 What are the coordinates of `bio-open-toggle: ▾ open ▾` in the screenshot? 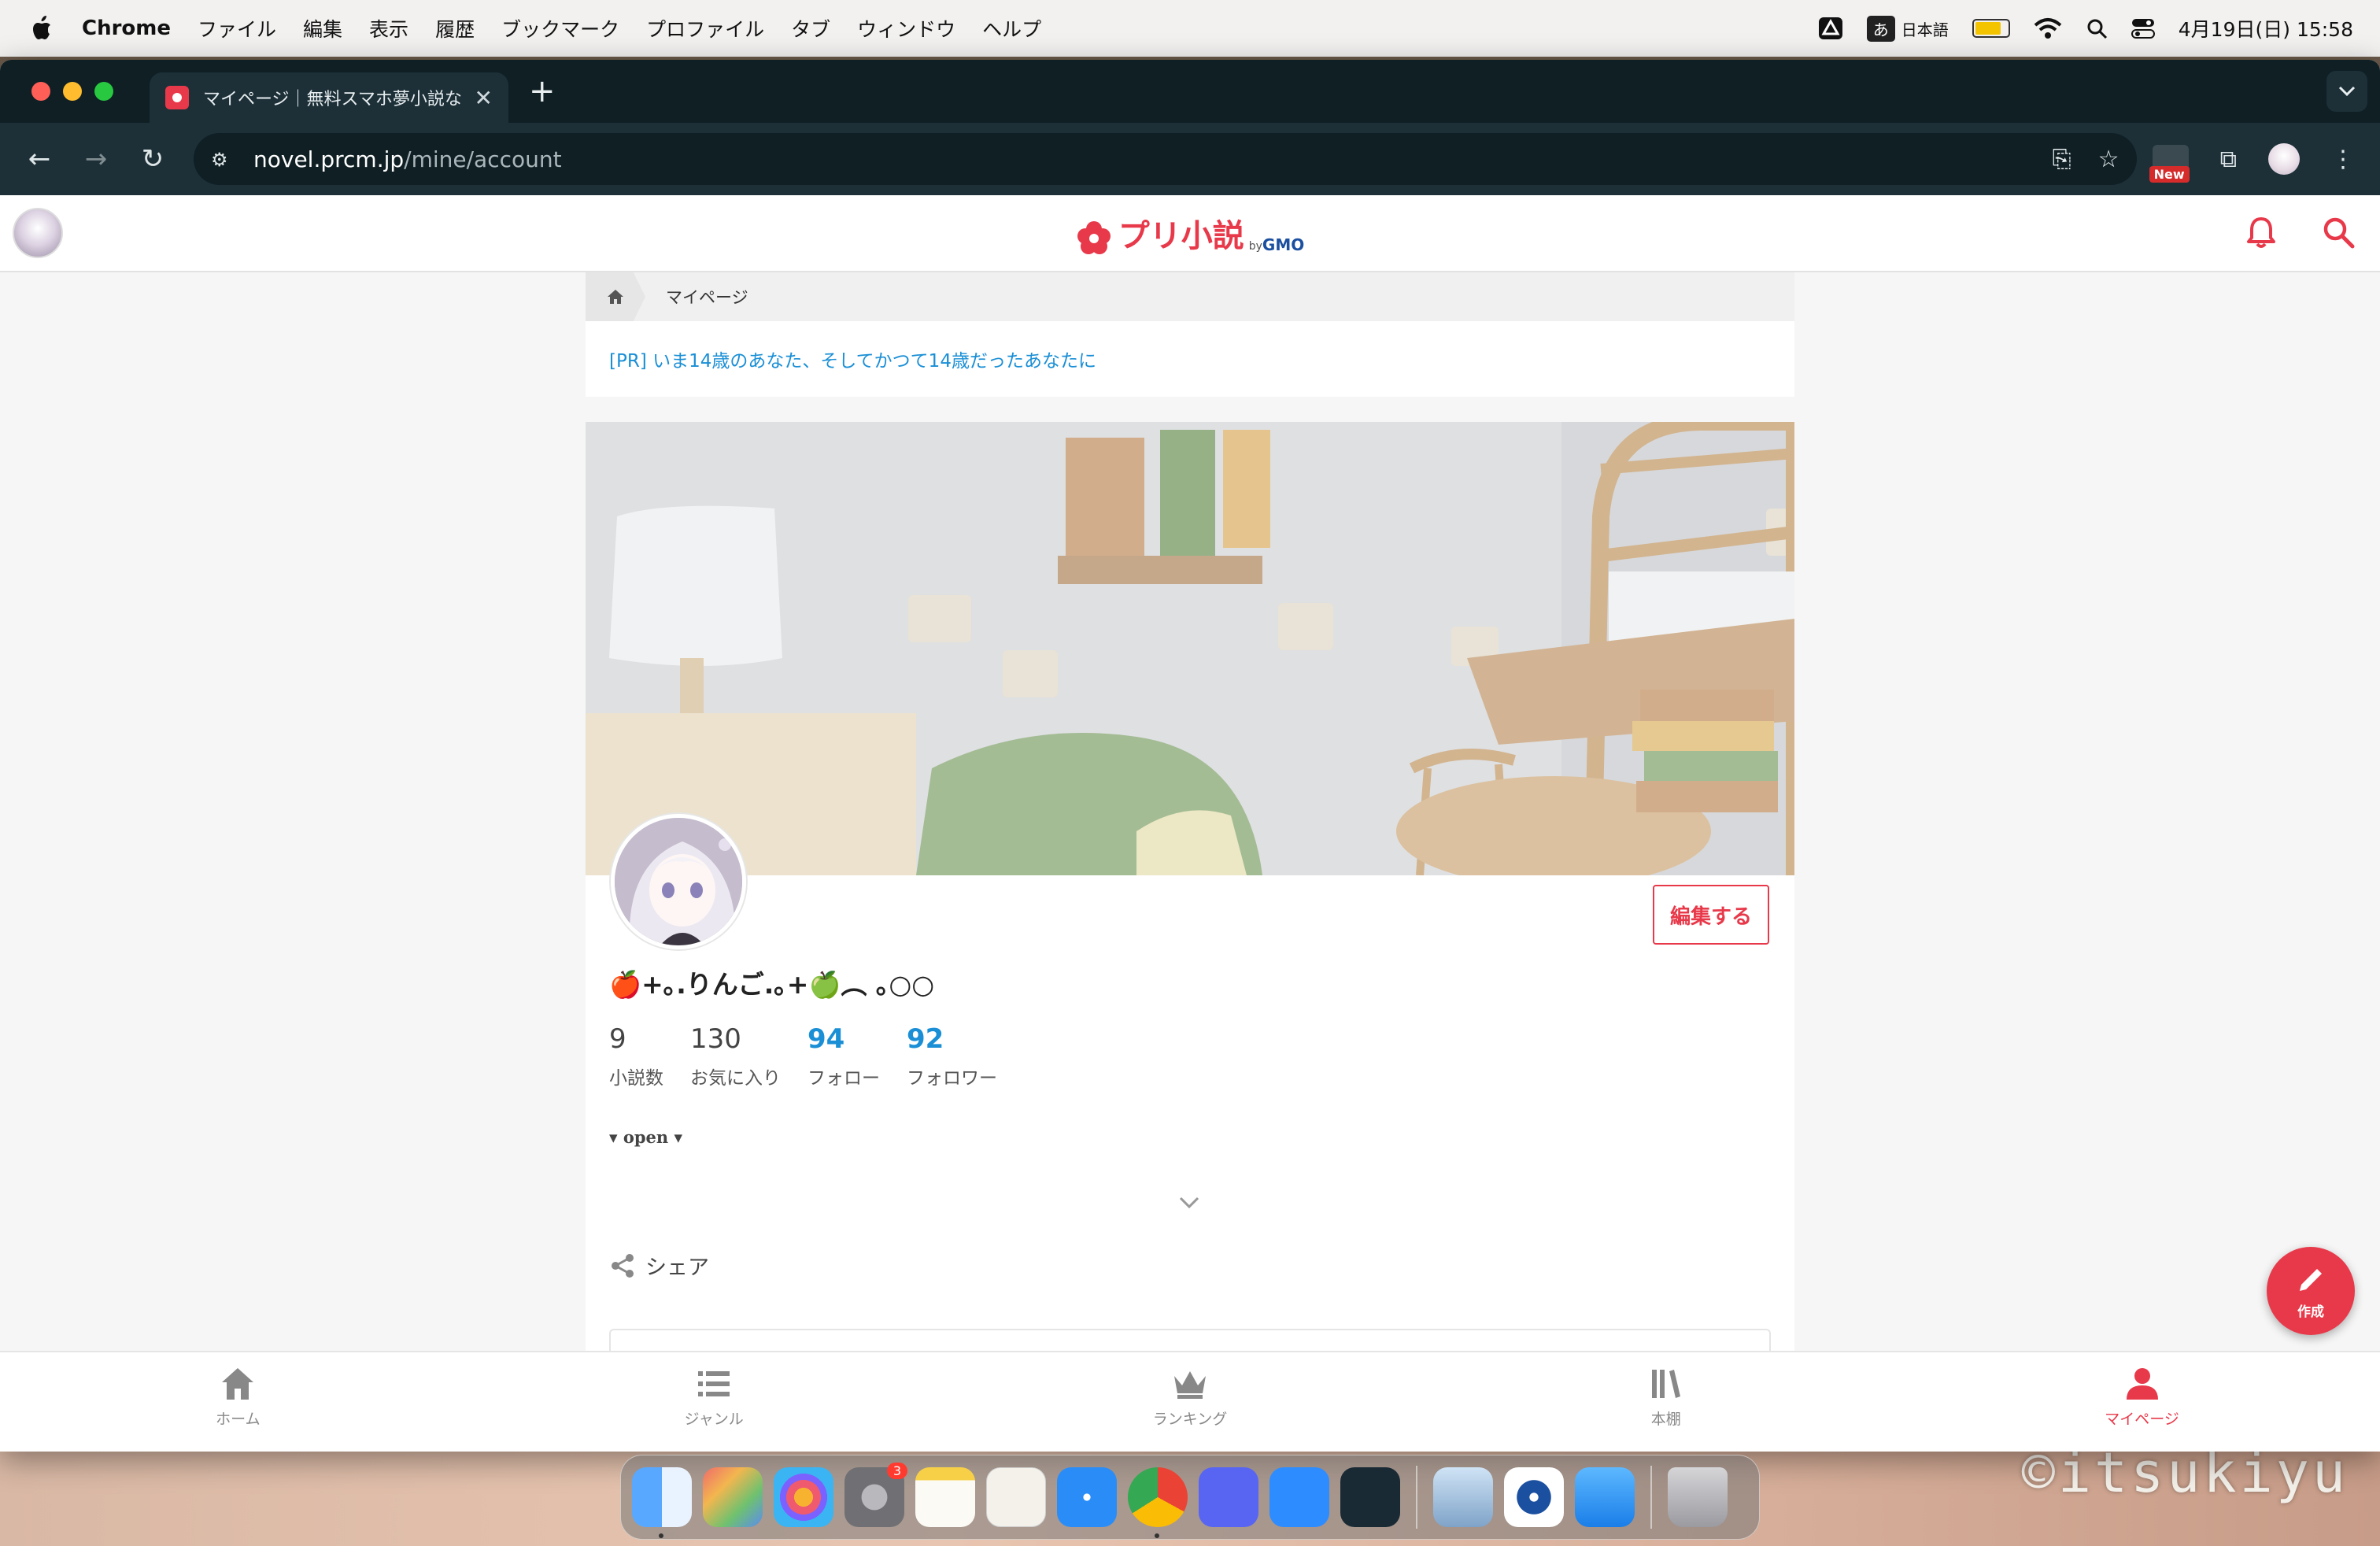 It's located at (645, 1137).